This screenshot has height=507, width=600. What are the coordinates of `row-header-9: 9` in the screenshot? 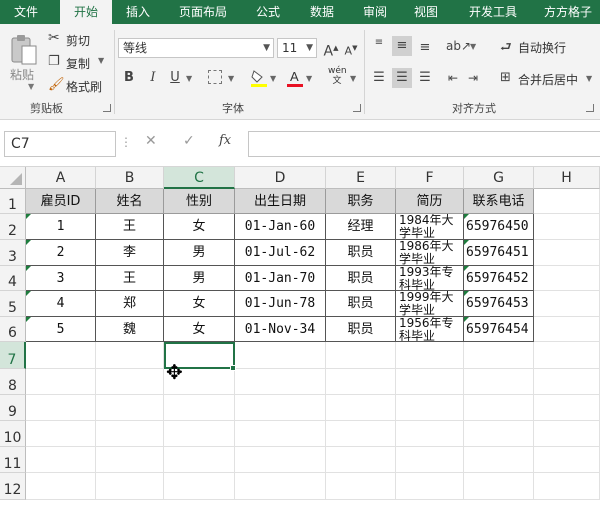 It's located at (13, 408).